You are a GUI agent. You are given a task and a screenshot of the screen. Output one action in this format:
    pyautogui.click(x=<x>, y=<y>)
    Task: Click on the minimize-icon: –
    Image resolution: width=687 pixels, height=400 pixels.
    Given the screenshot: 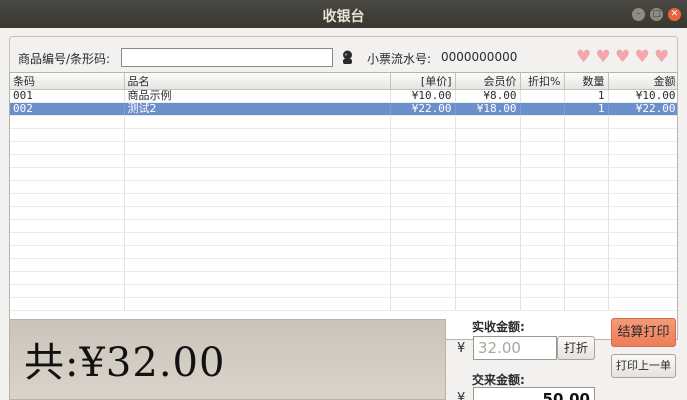 What is the action you would take?
    pyautogui.click(x=638, y=14)
    